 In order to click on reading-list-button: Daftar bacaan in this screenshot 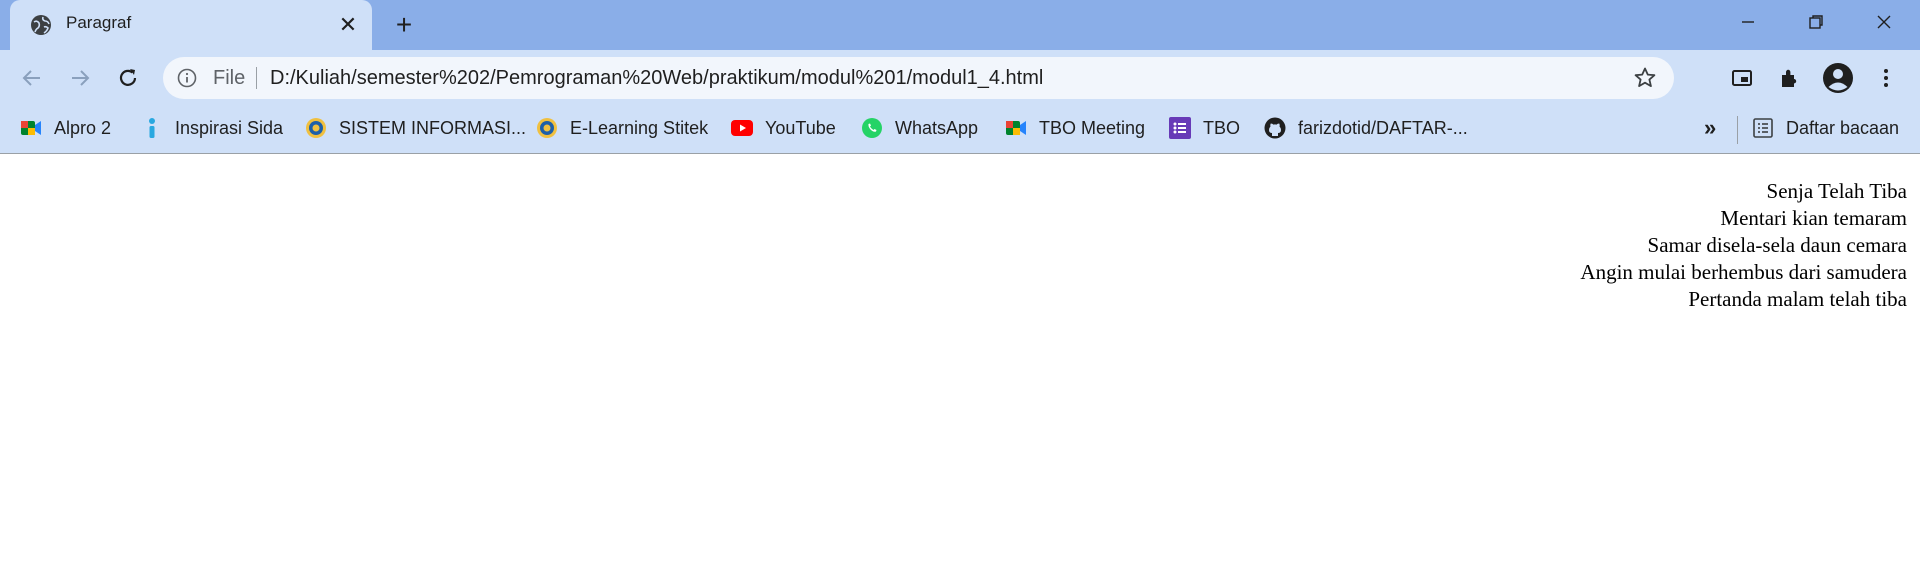, I will do `click(1825, 128)`.